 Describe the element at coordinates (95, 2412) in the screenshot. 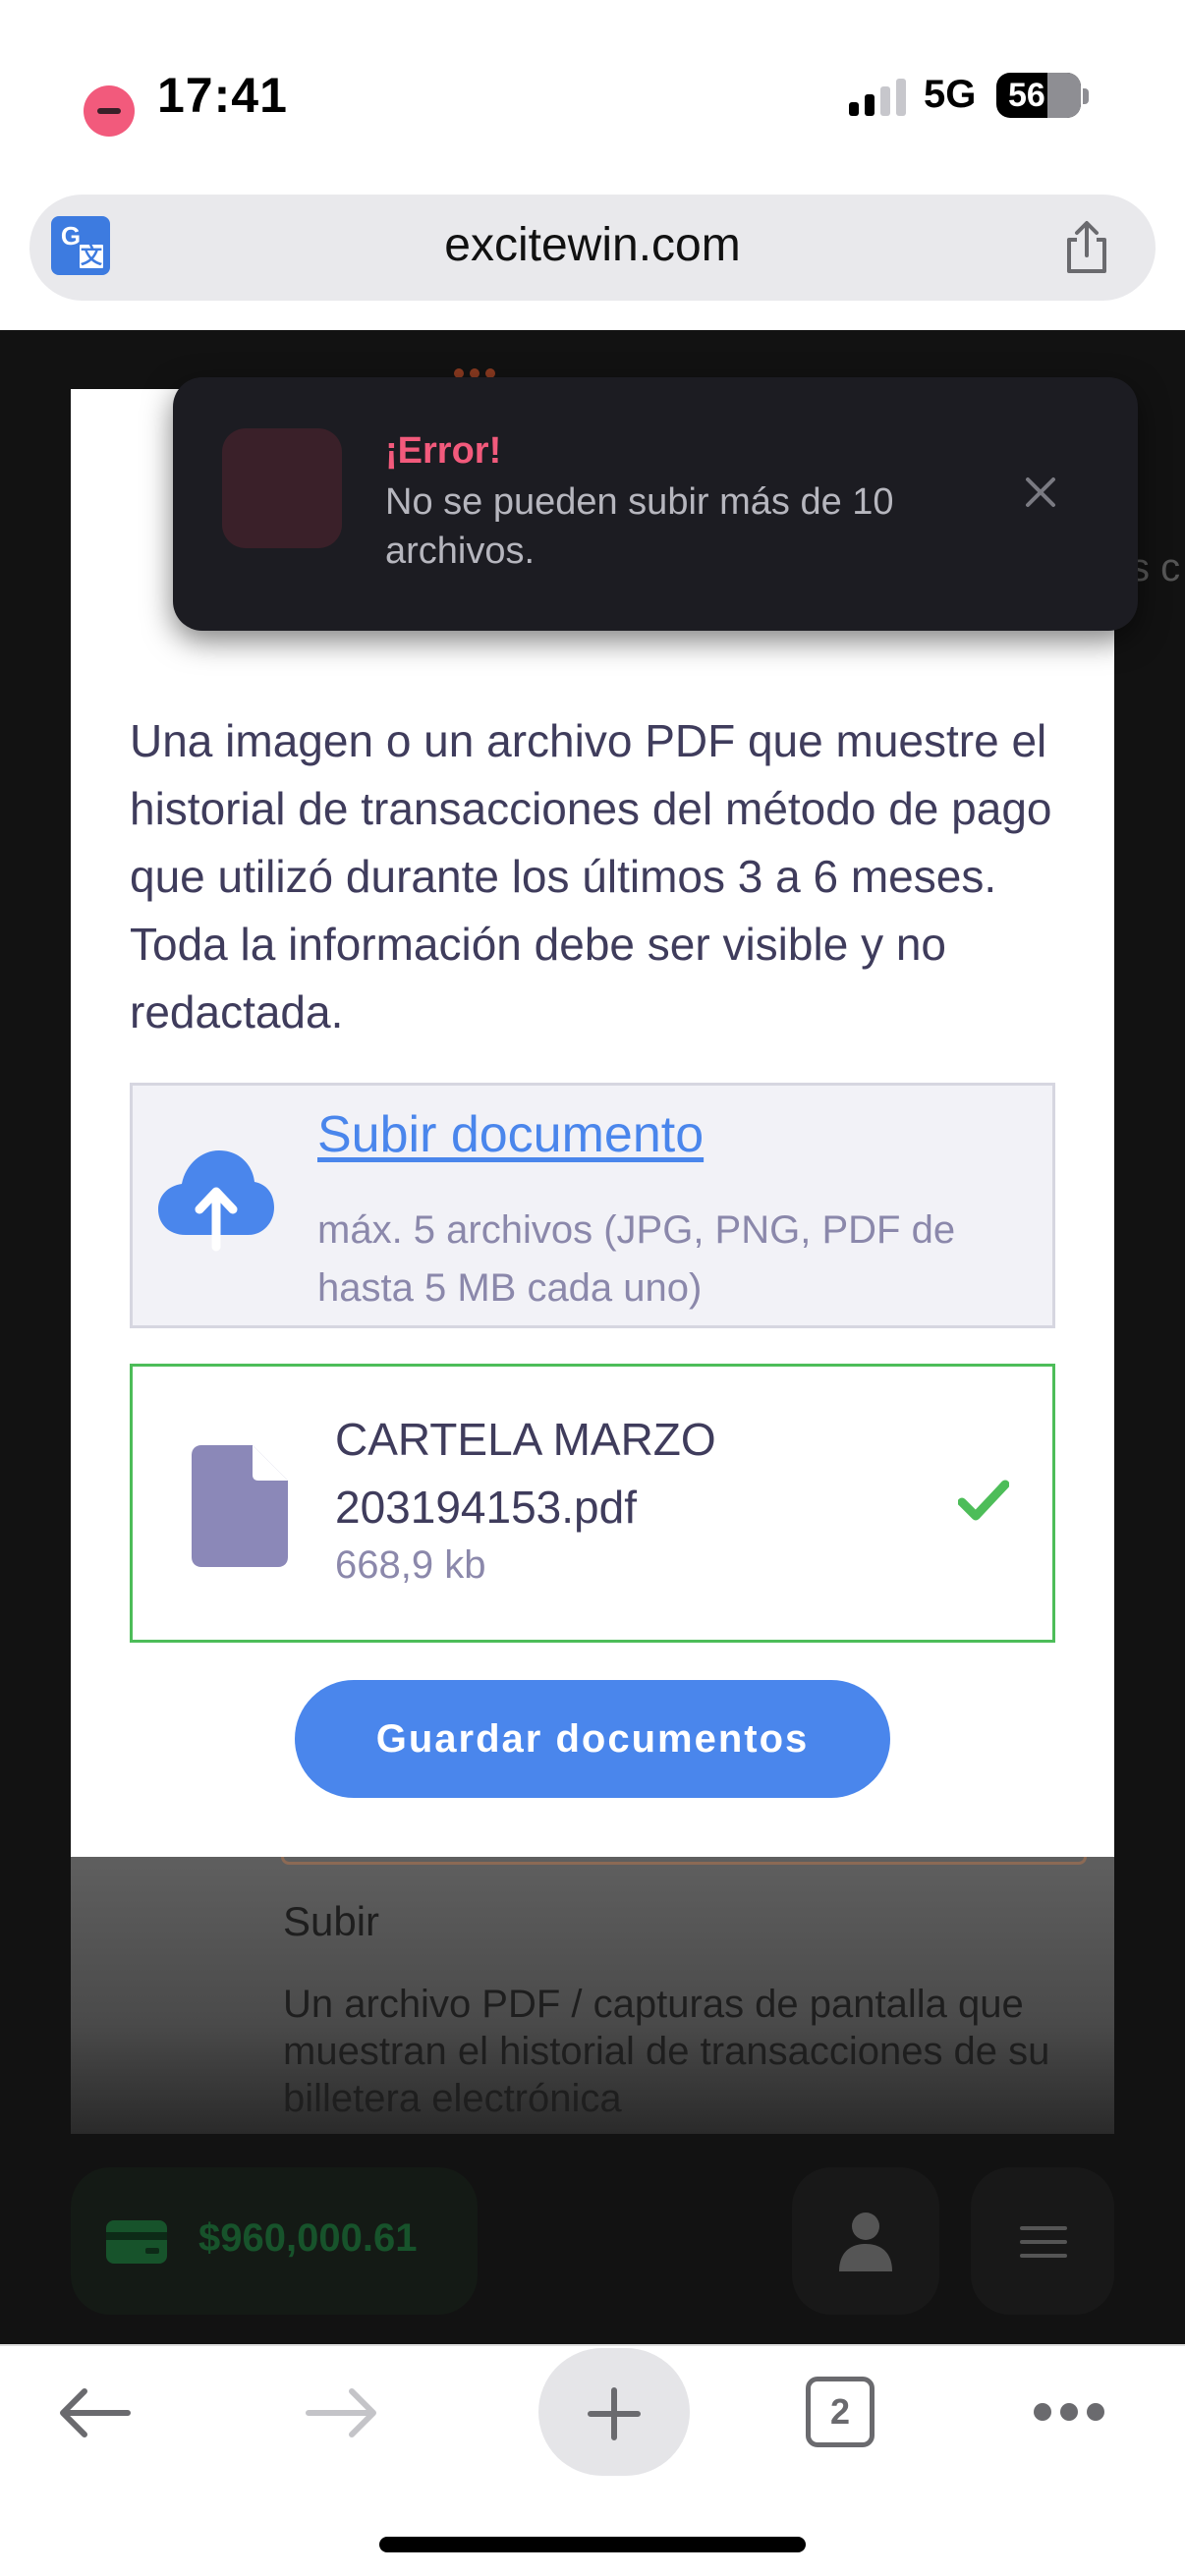

I see `back-arrow-icon` at that location.